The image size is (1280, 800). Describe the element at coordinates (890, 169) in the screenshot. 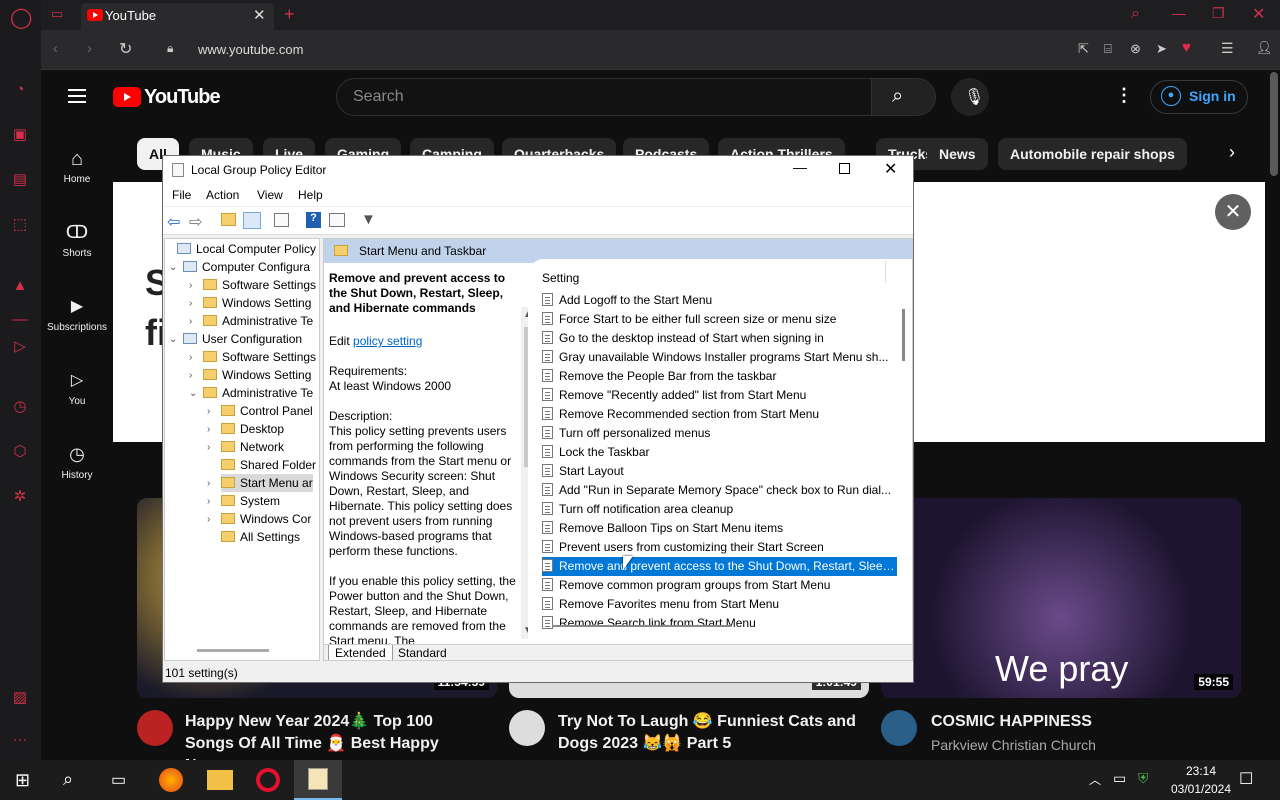

I see `close-icon: ✕` at that location.